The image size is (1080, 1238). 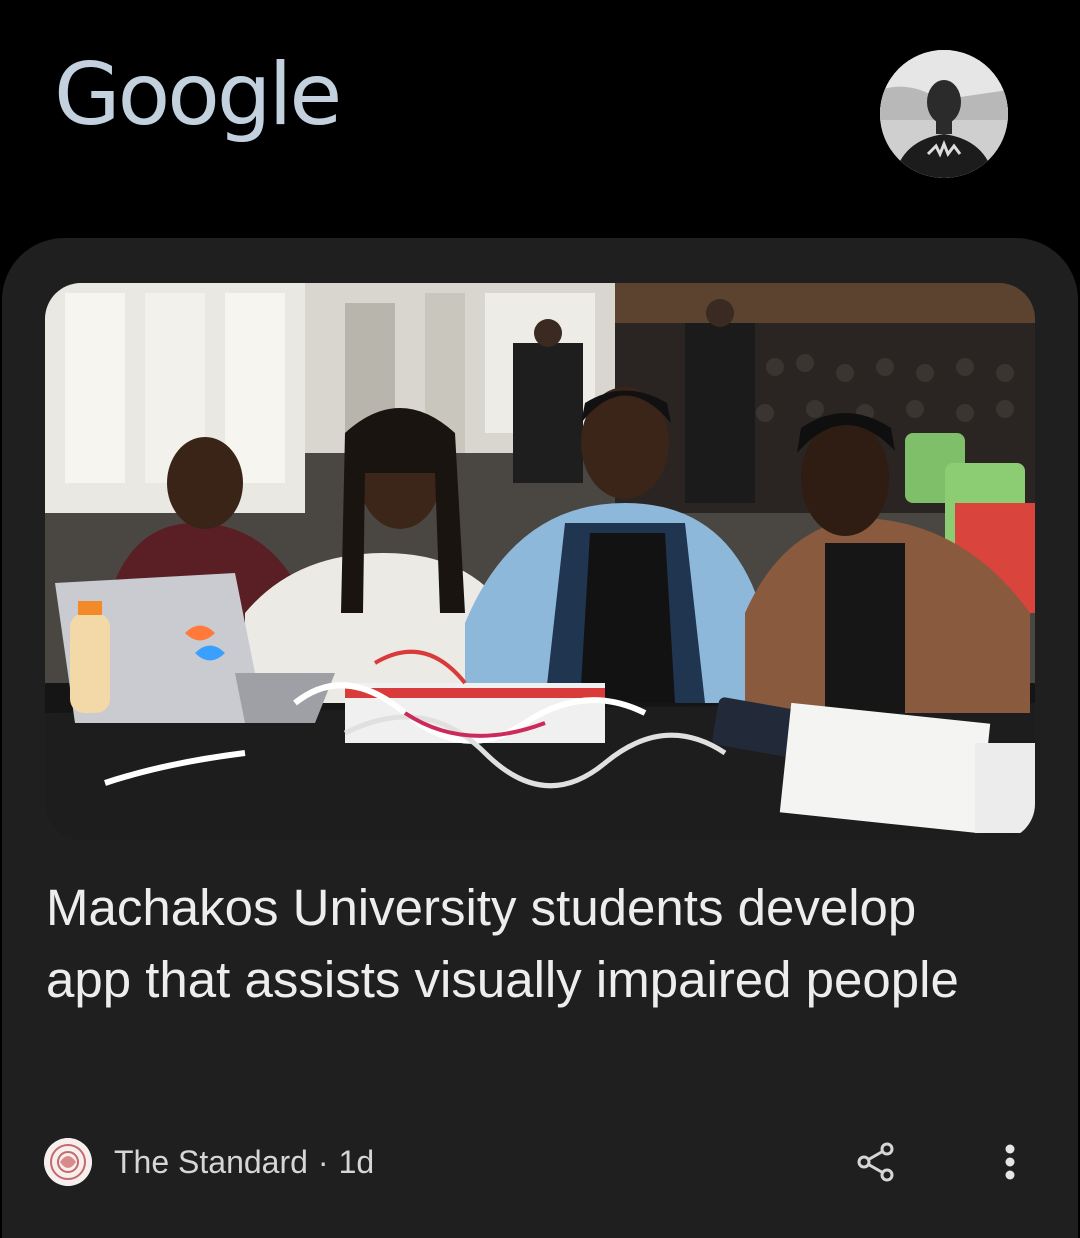 I want to click on source-logo-icon, so click(x=68, y=1162).